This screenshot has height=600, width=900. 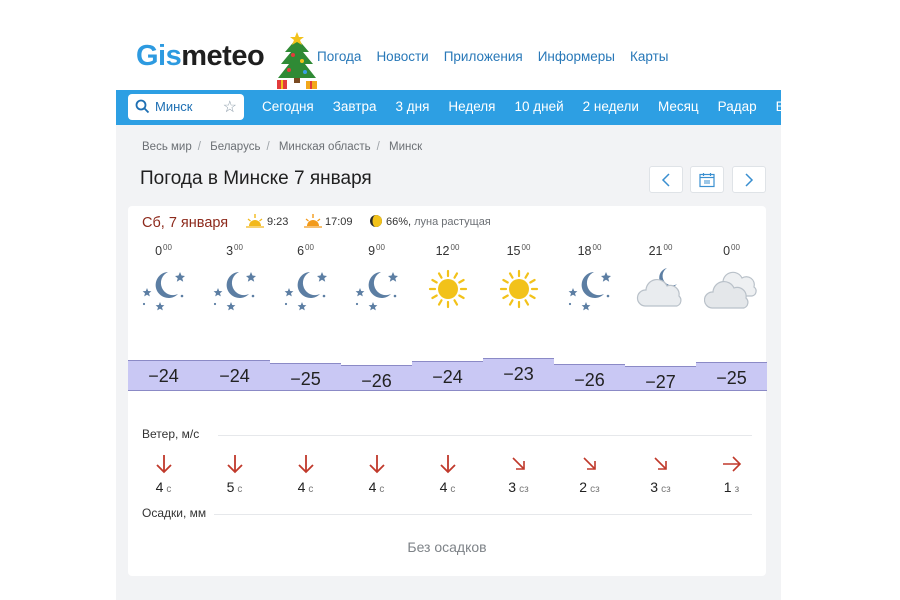 I want to click on temperature-value: −25, so click(x=305, y=379).